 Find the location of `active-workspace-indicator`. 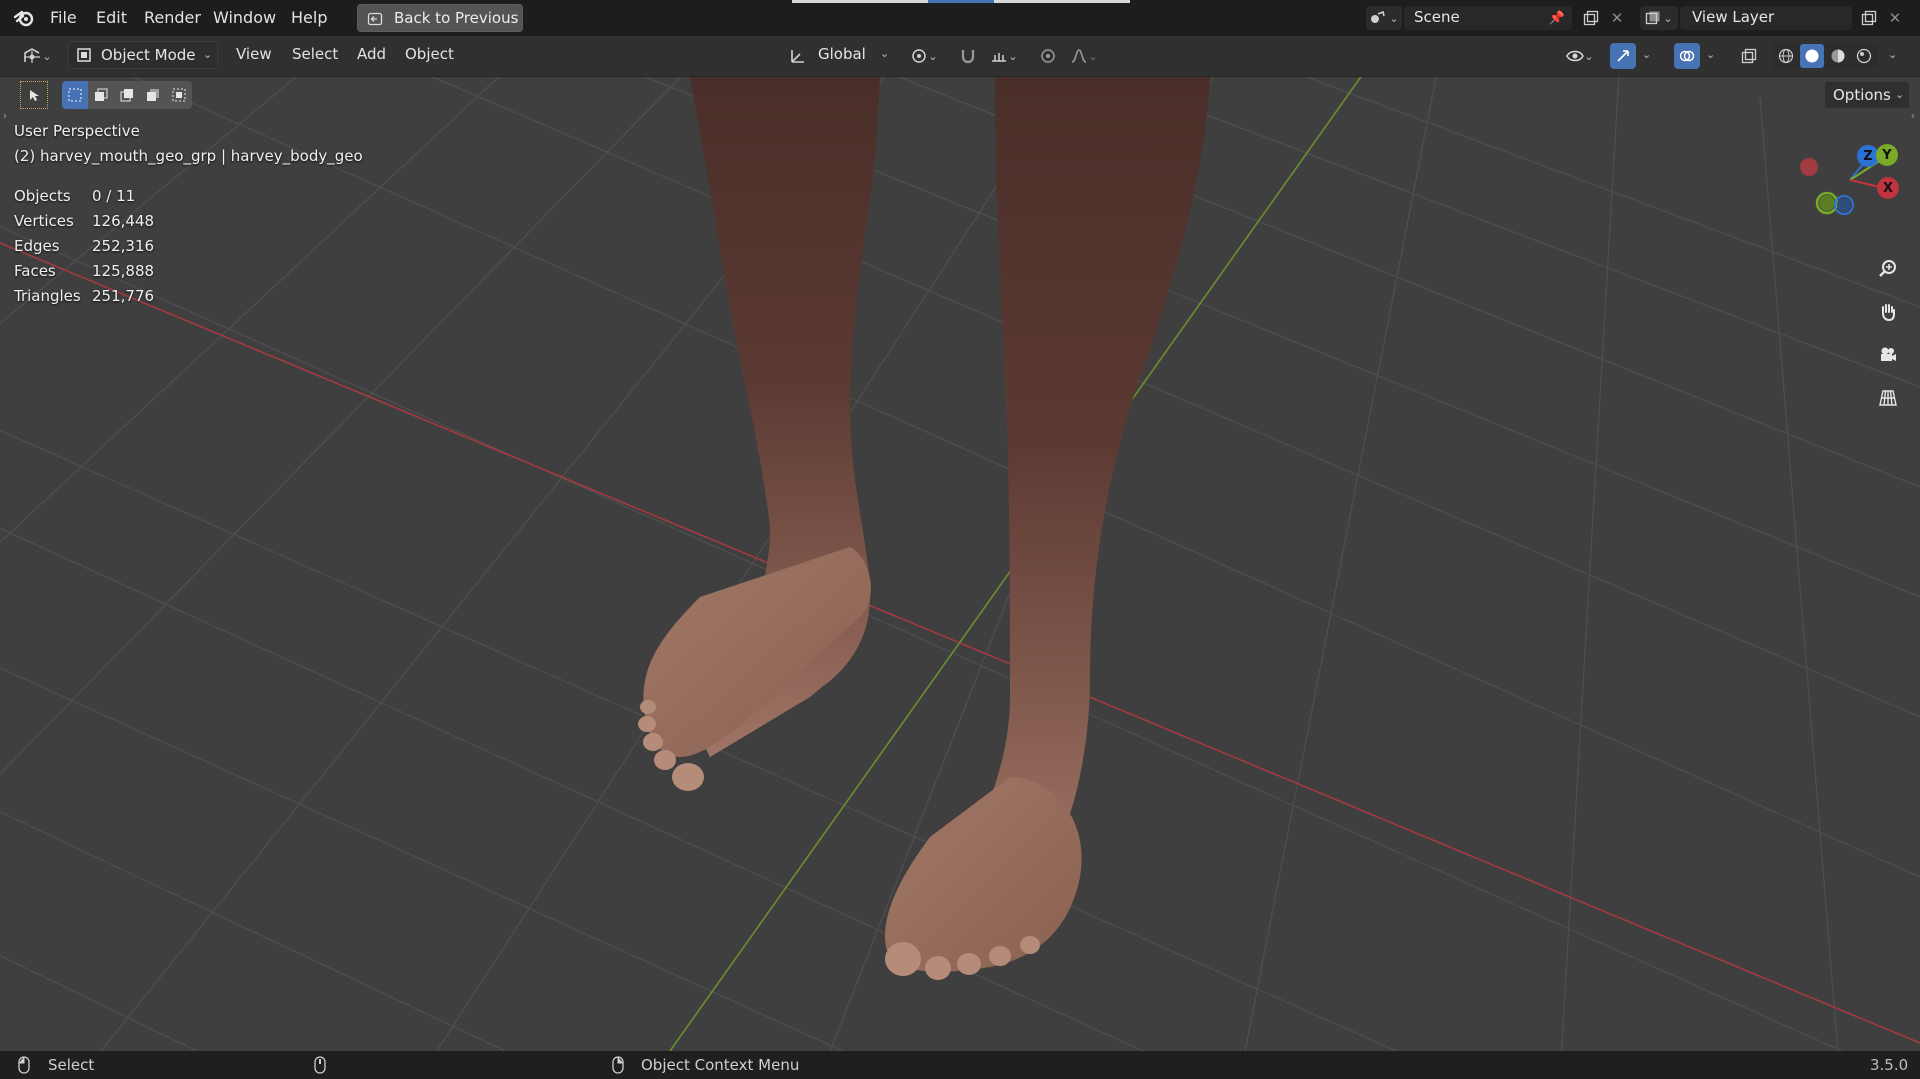

active-workspace-indicator is located at coordinates (961, 1).